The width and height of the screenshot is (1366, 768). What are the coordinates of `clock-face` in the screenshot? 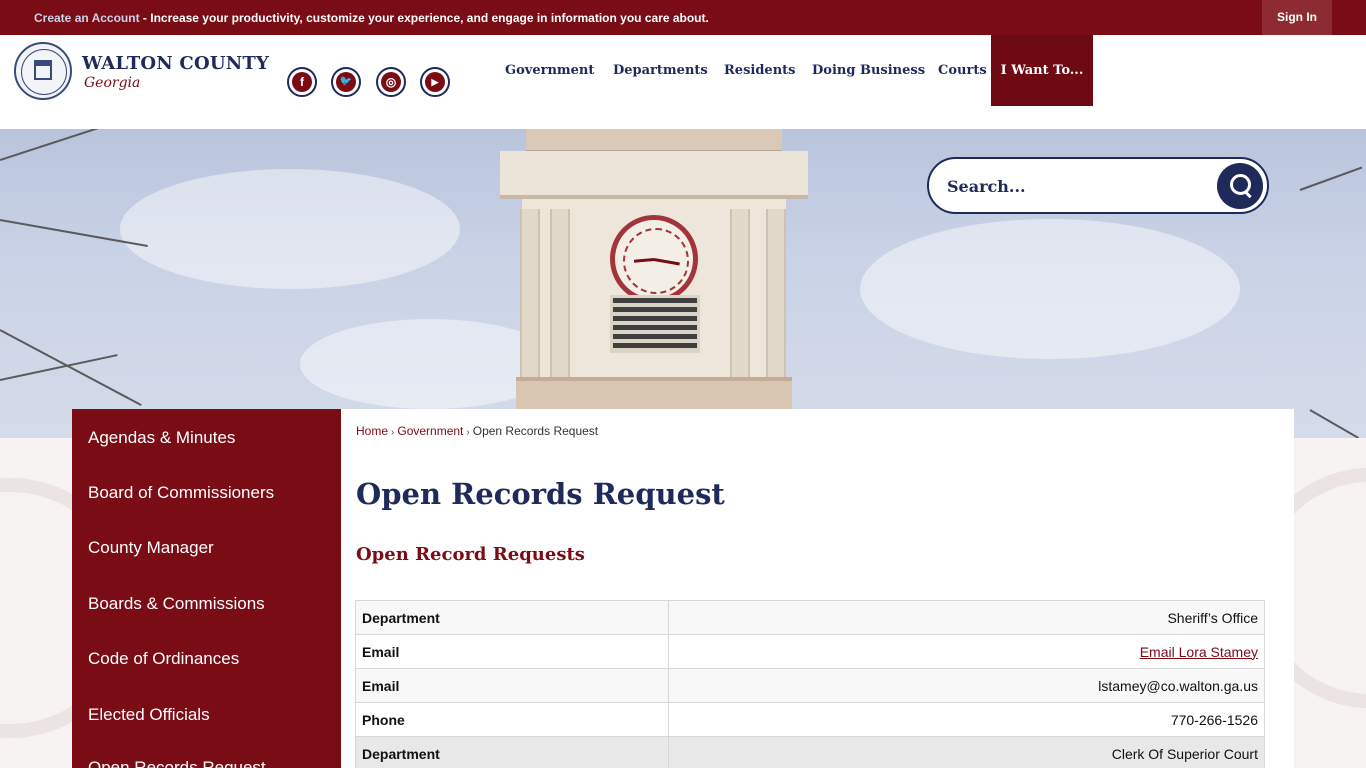 It's located at (654, 259).